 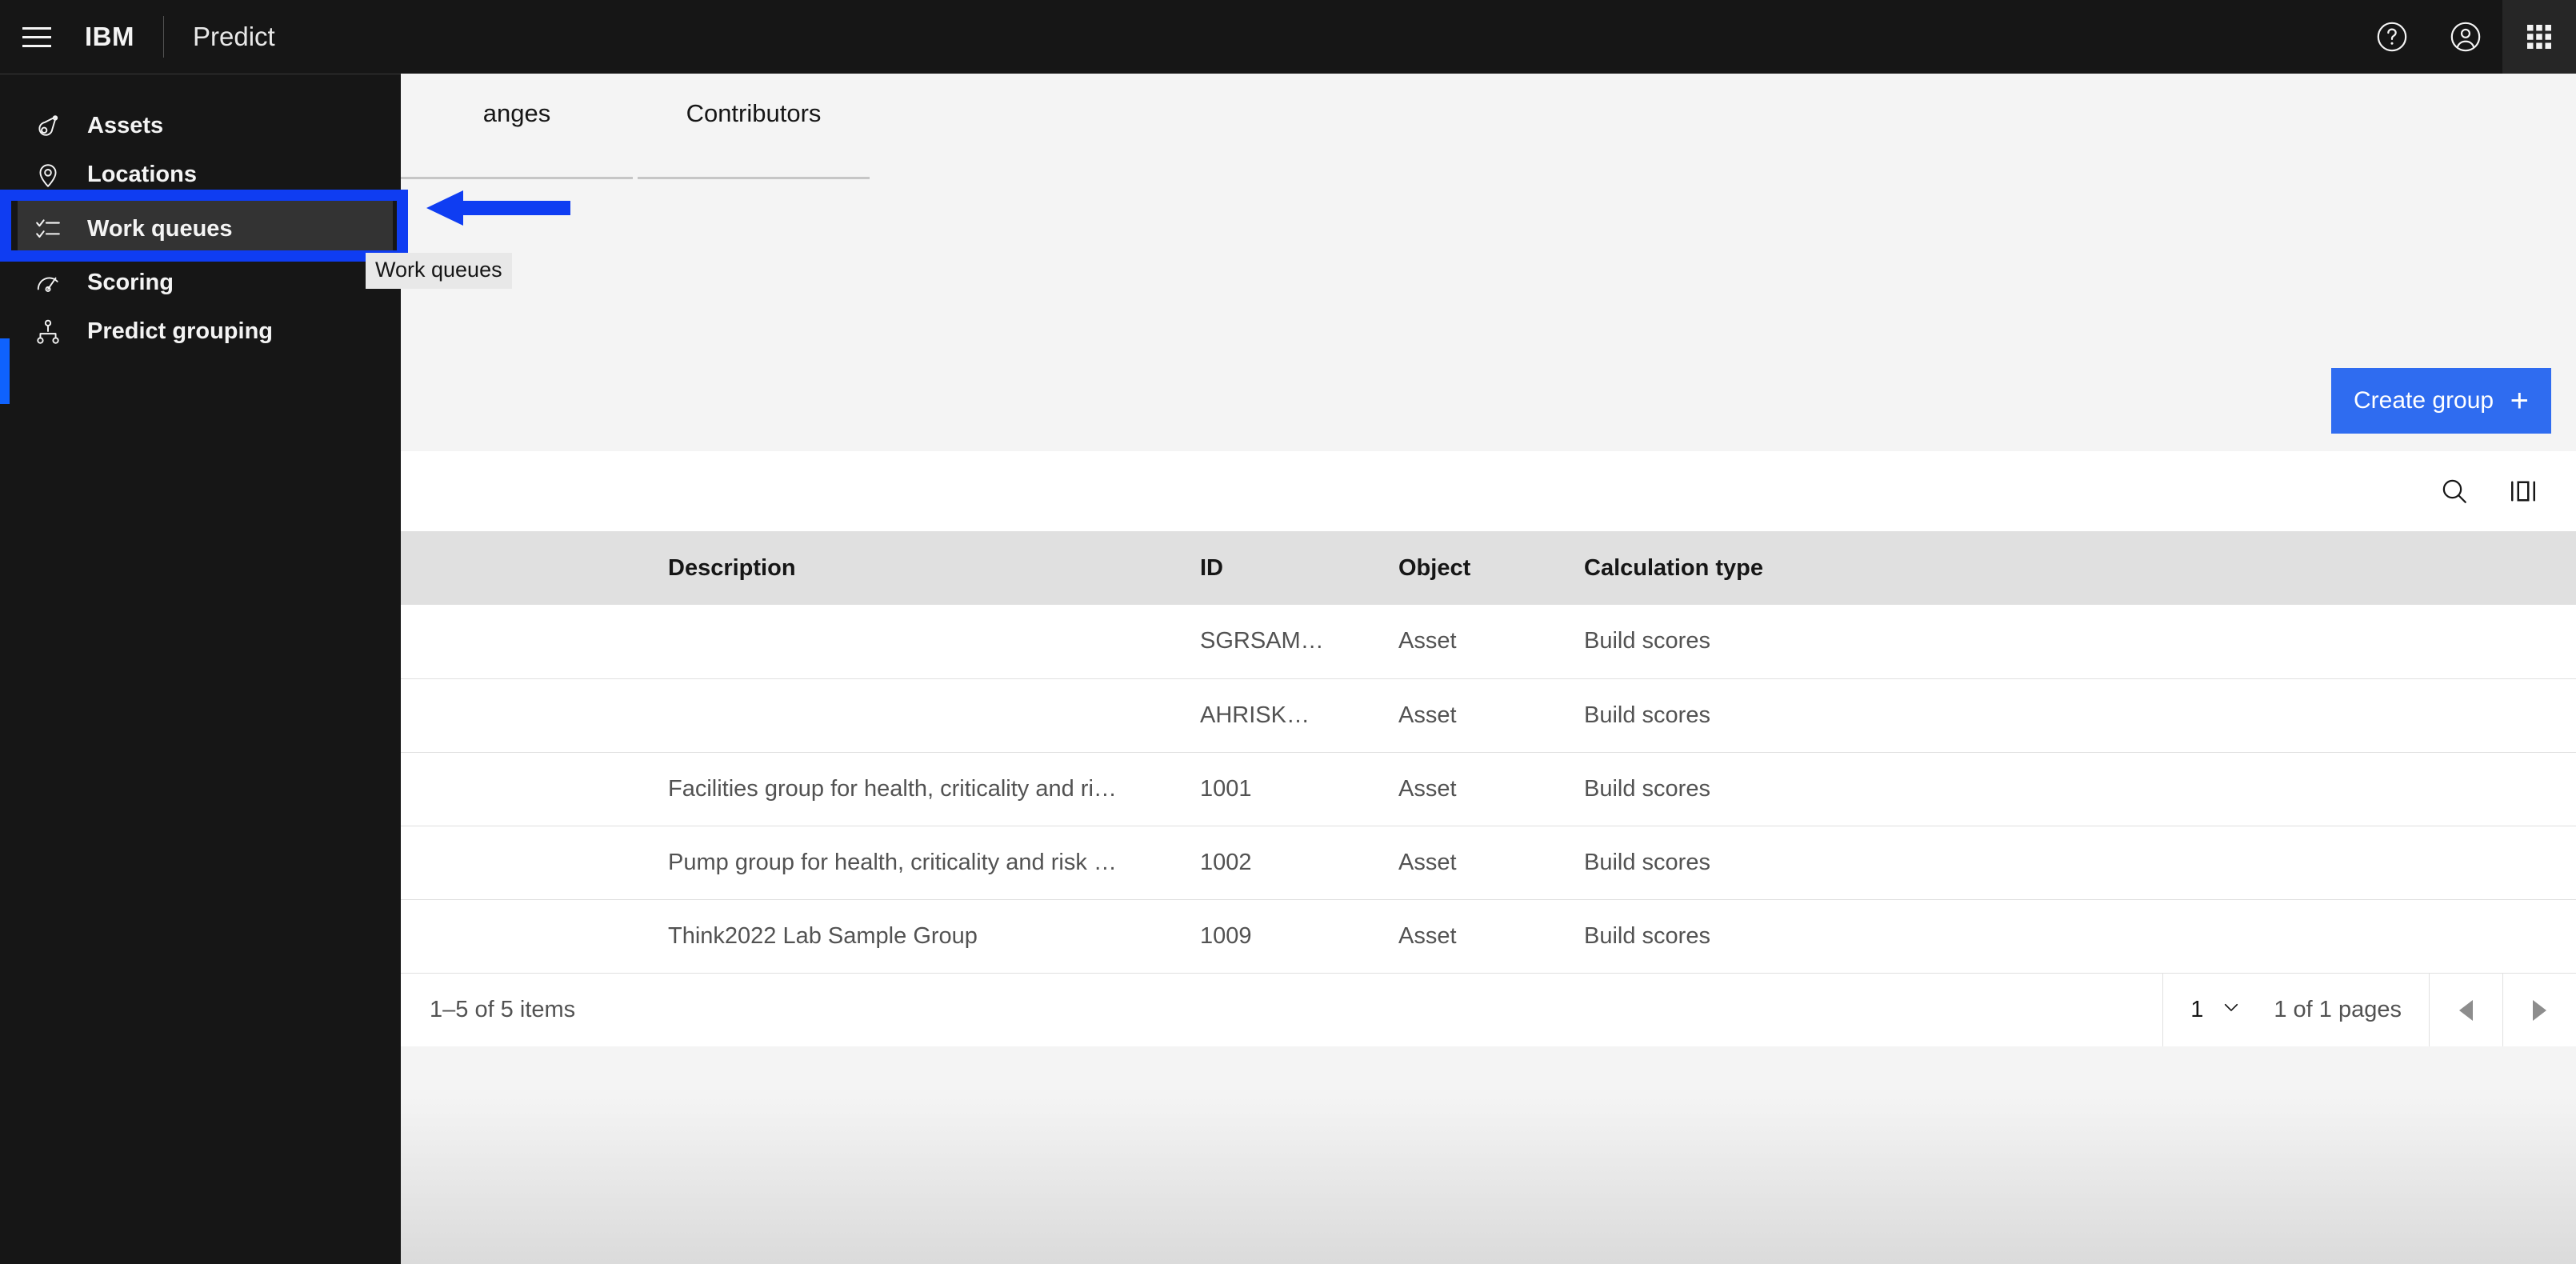 I want to click on table-pagination: 1–5 of 5 items 1 1 of 1 pages, so click(x=1488, y=1009).